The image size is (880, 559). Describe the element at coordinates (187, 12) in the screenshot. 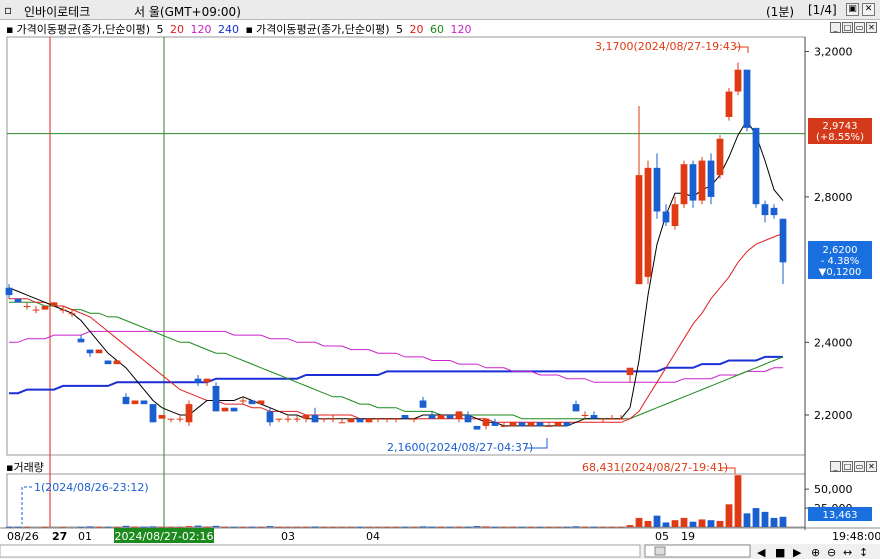

I see `market-label: 서 울(GMT+09:00)` at that location.